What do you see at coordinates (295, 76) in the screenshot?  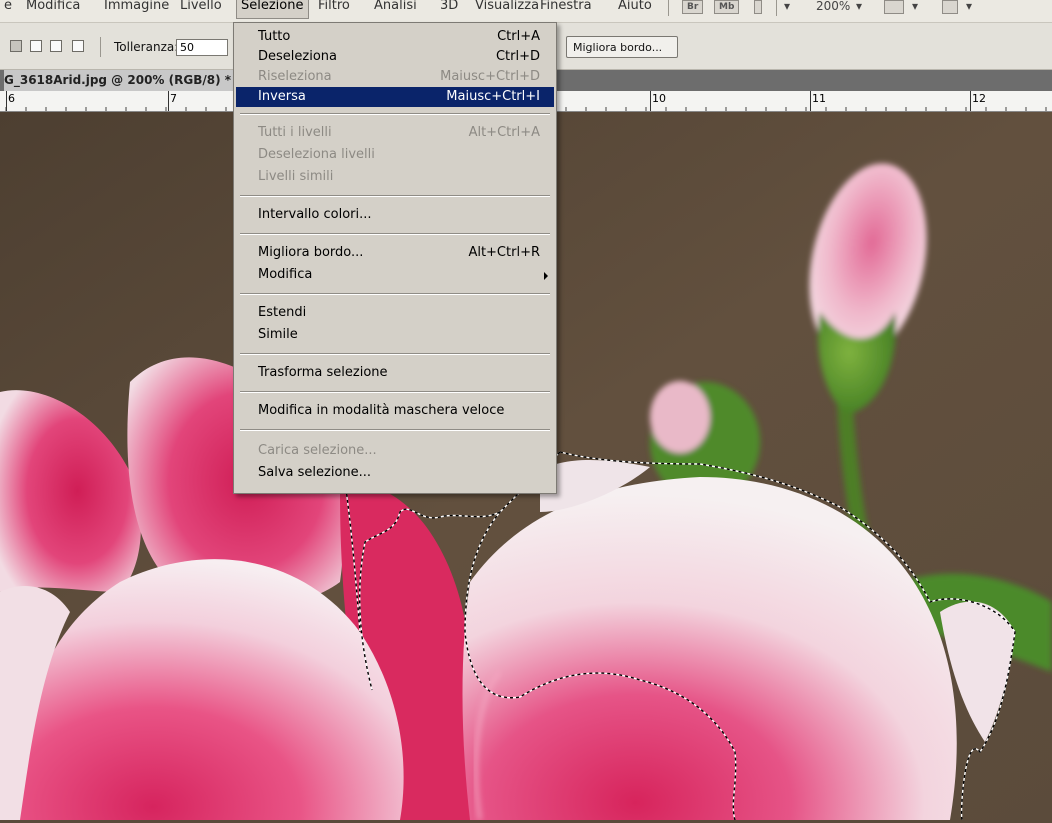 I see `menu-item-label: Riseleziona` at bounding box center [295, 76].